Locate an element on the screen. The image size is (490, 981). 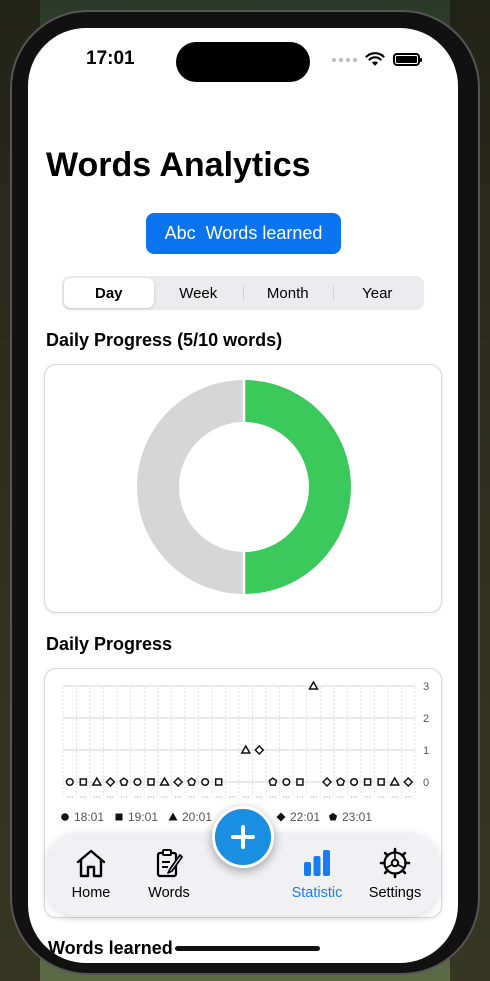
legend-label: 18:01 is located at coordinates (89, 817).